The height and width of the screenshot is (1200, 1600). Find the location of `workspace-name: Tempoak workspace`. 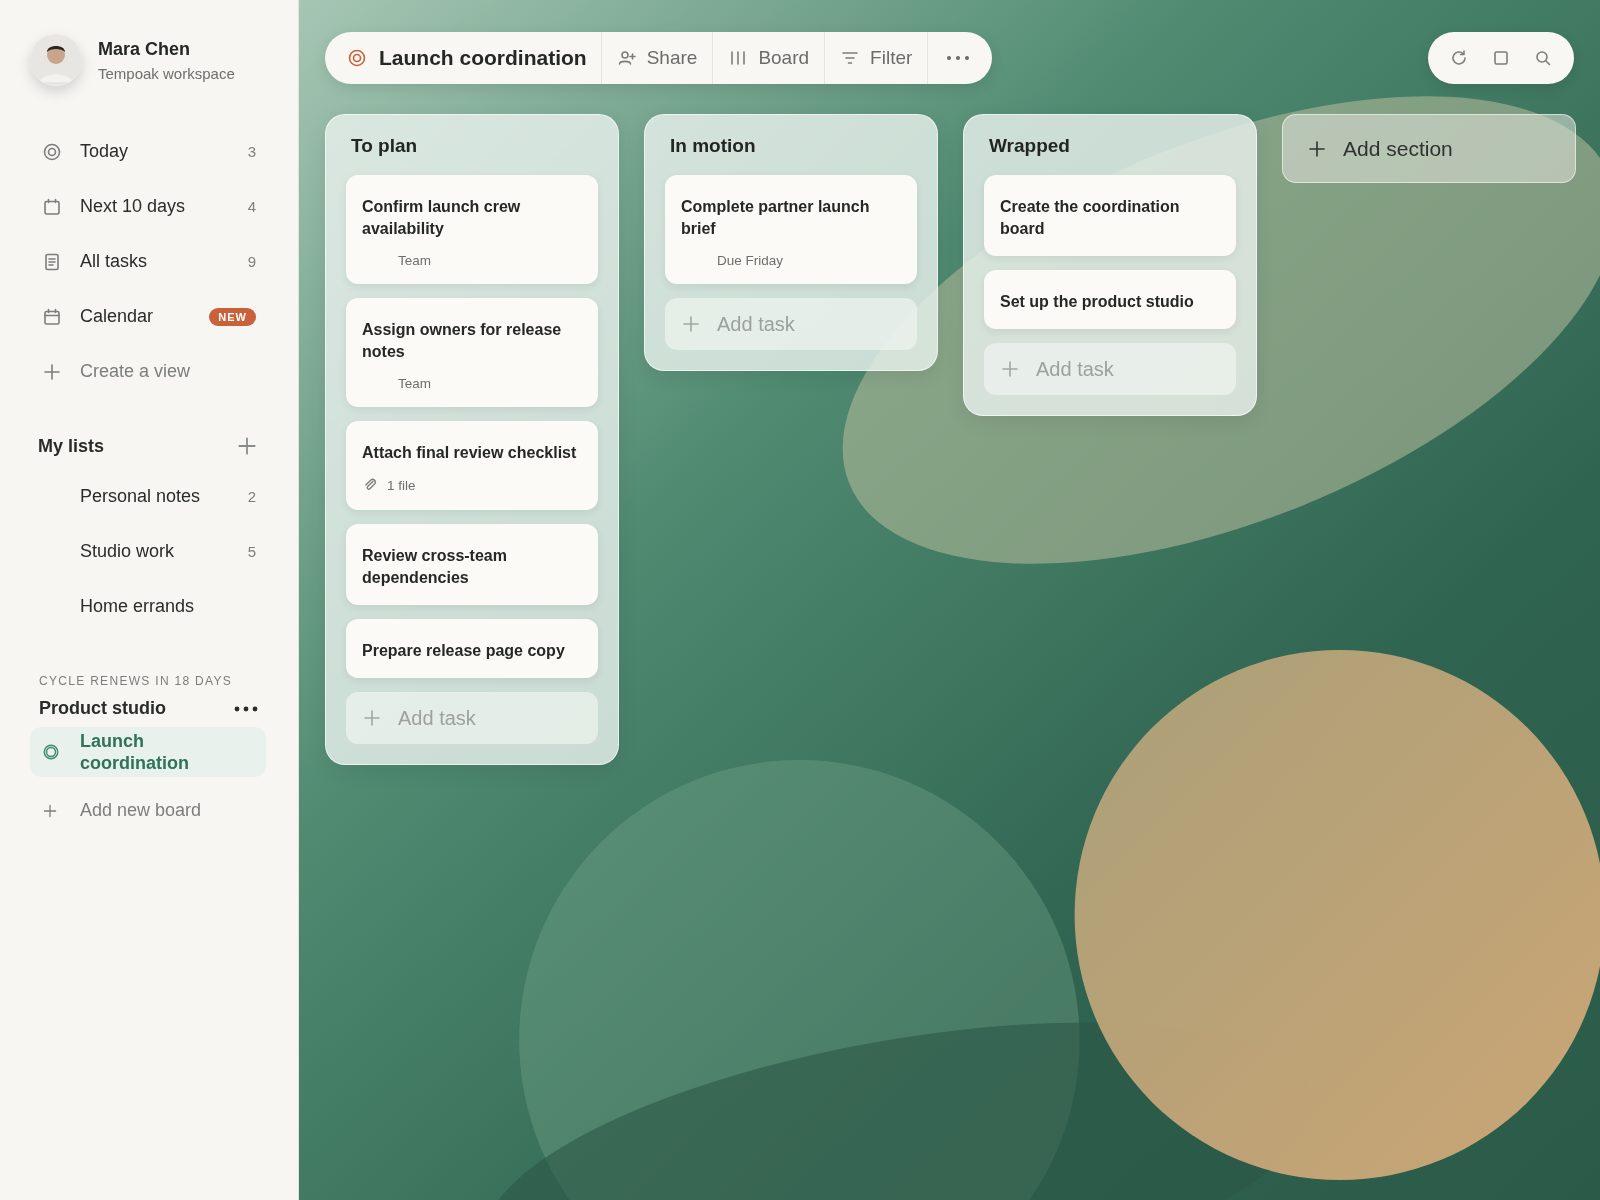

workspace-name: Tempoak workspace is located at coordinates (166, 73).